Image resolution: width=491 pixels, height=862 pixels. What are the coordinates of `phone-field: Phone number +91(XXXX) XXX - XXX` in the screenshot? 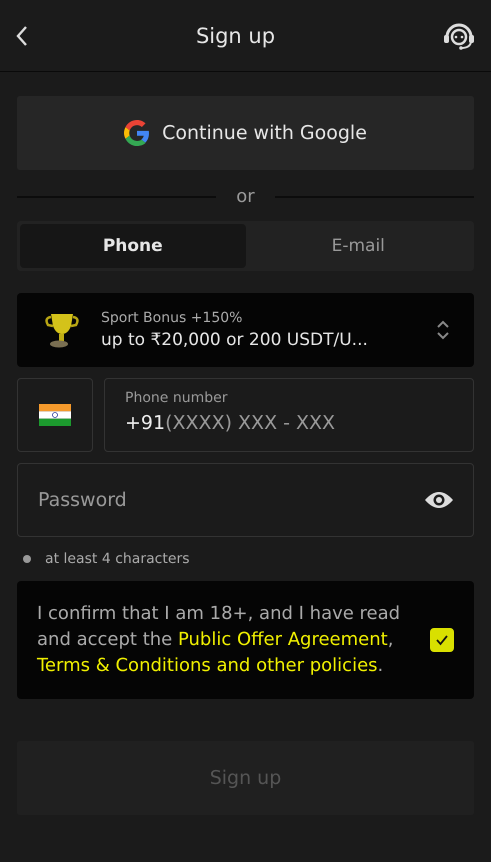 It's located at (289, 415).